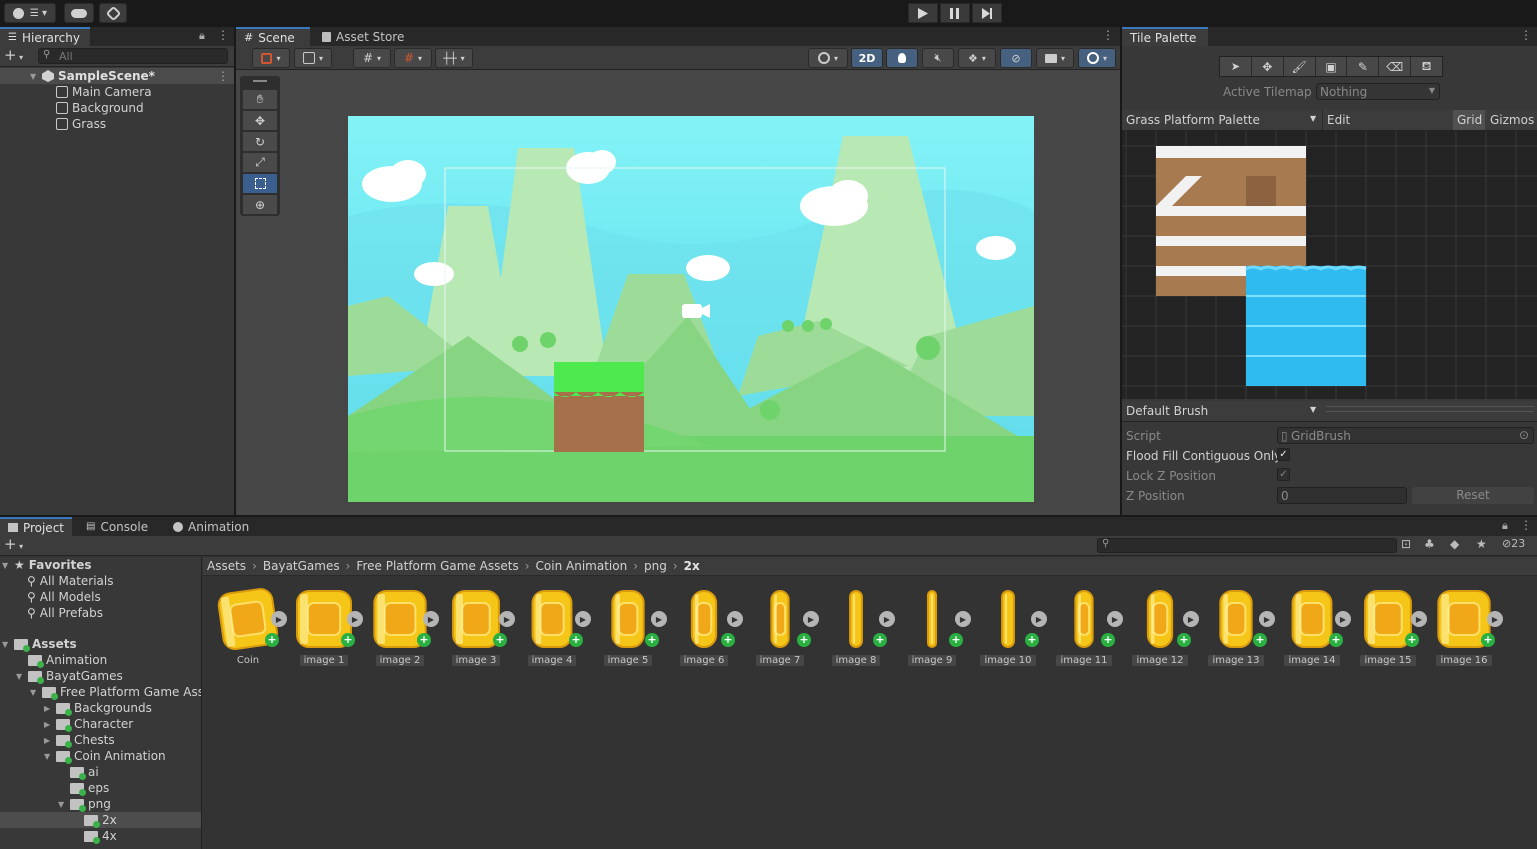 The image size is (1537, 849). I want to click on asset-item: ▶ + image 13, so click(1241, 627).